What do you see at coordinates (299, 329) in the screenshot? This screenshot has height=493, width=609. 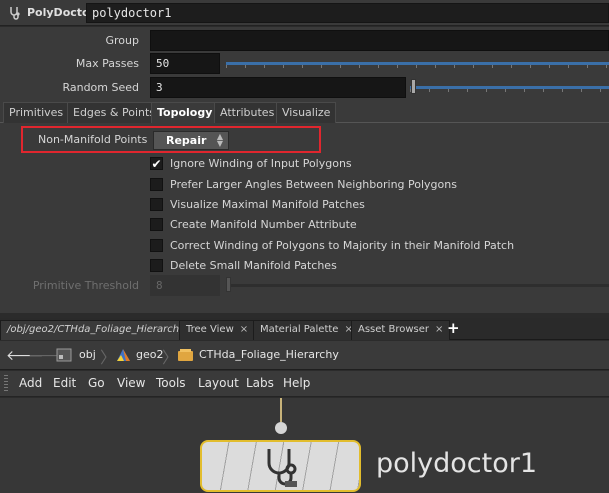 I see `pane-tab-label: Material Palette` at bounding box center [299, 329].